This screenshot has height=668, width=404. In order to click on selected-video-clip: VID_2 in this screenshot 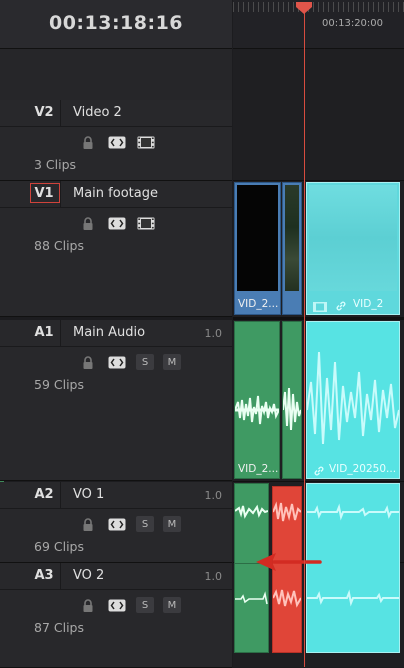, I will do `click(353, 248)`.